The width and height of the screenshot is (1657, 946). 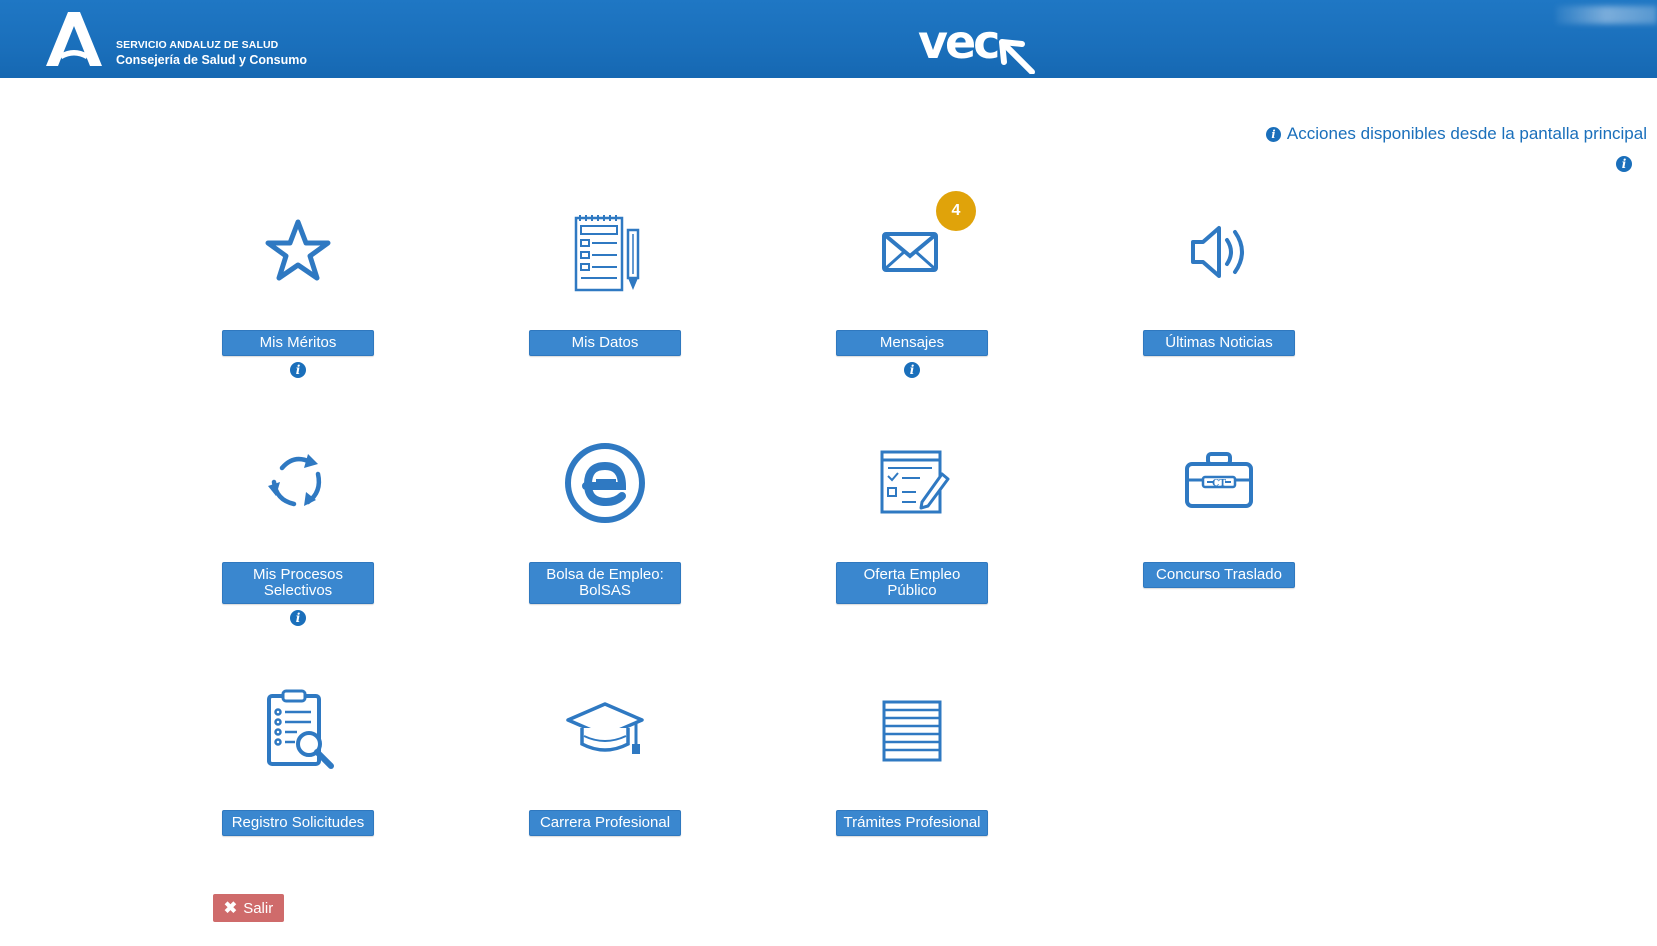 I want to click on exit-button: ✖ Salir, so click(x=248, y=908).